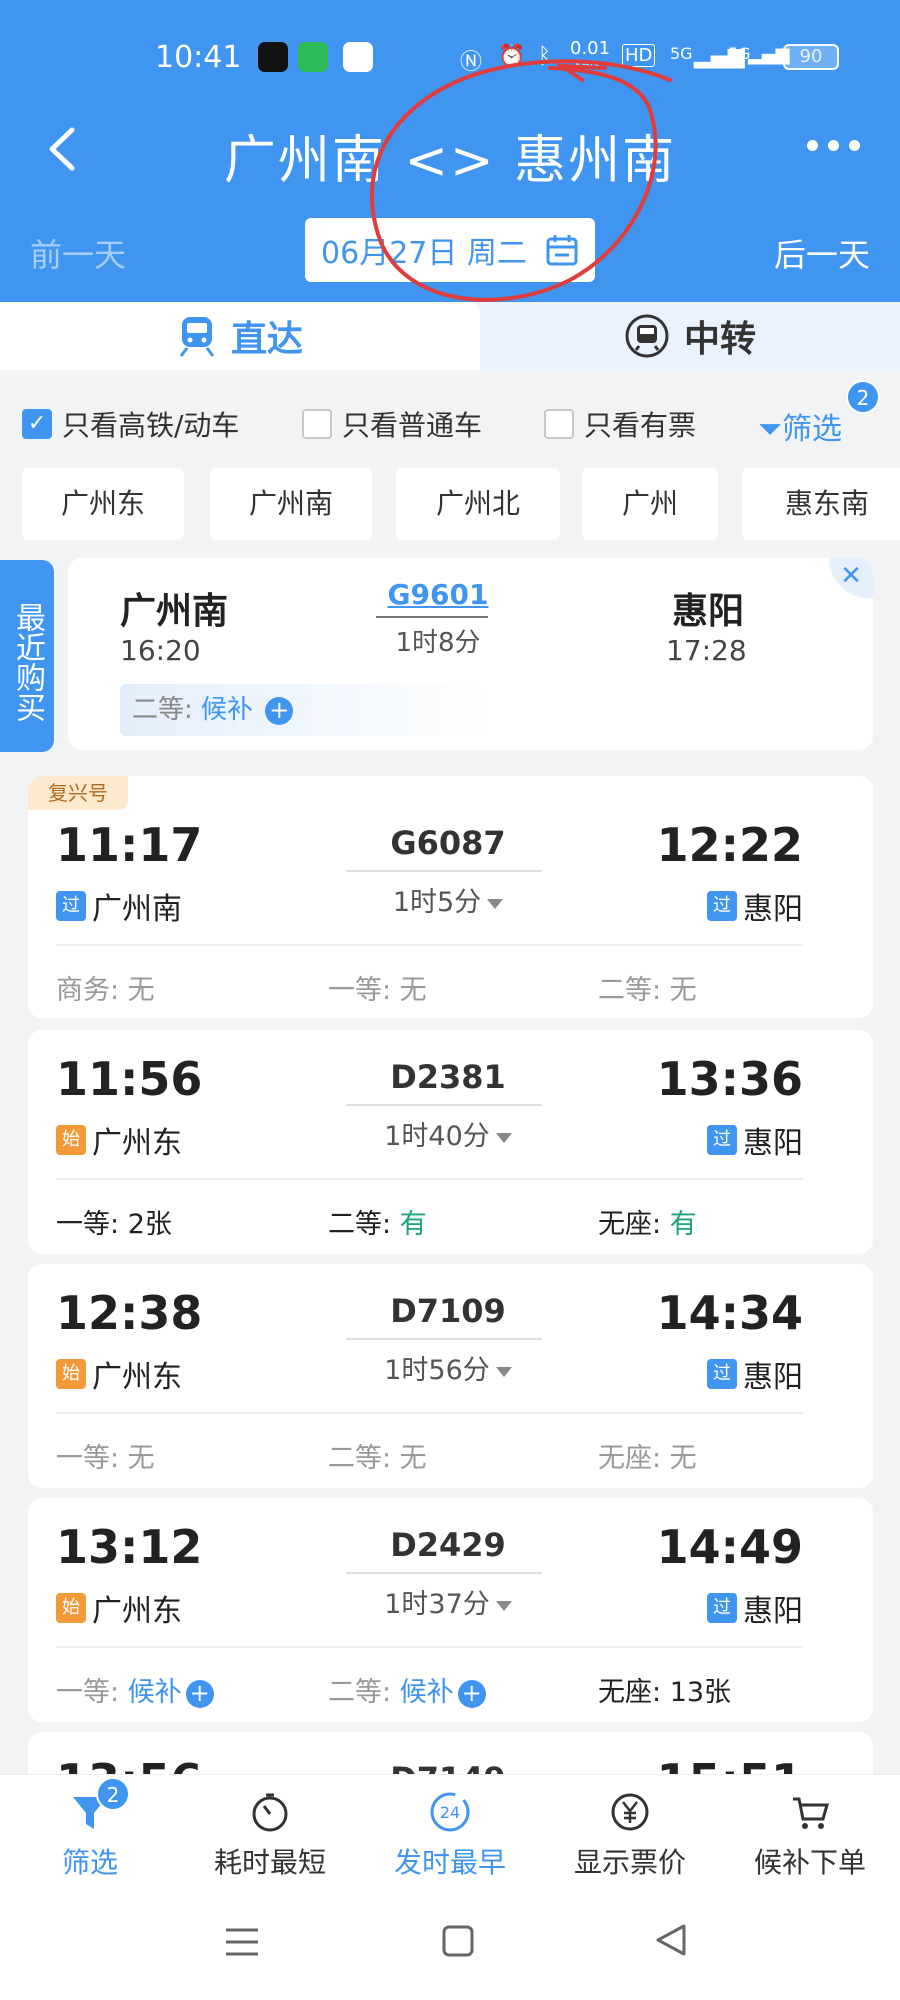 The height and width of the screenshot is (2000, 900). Describe the element at coordinates (729, 1079) in the screenshot. I see `arrive-time: 13:36` at that location.